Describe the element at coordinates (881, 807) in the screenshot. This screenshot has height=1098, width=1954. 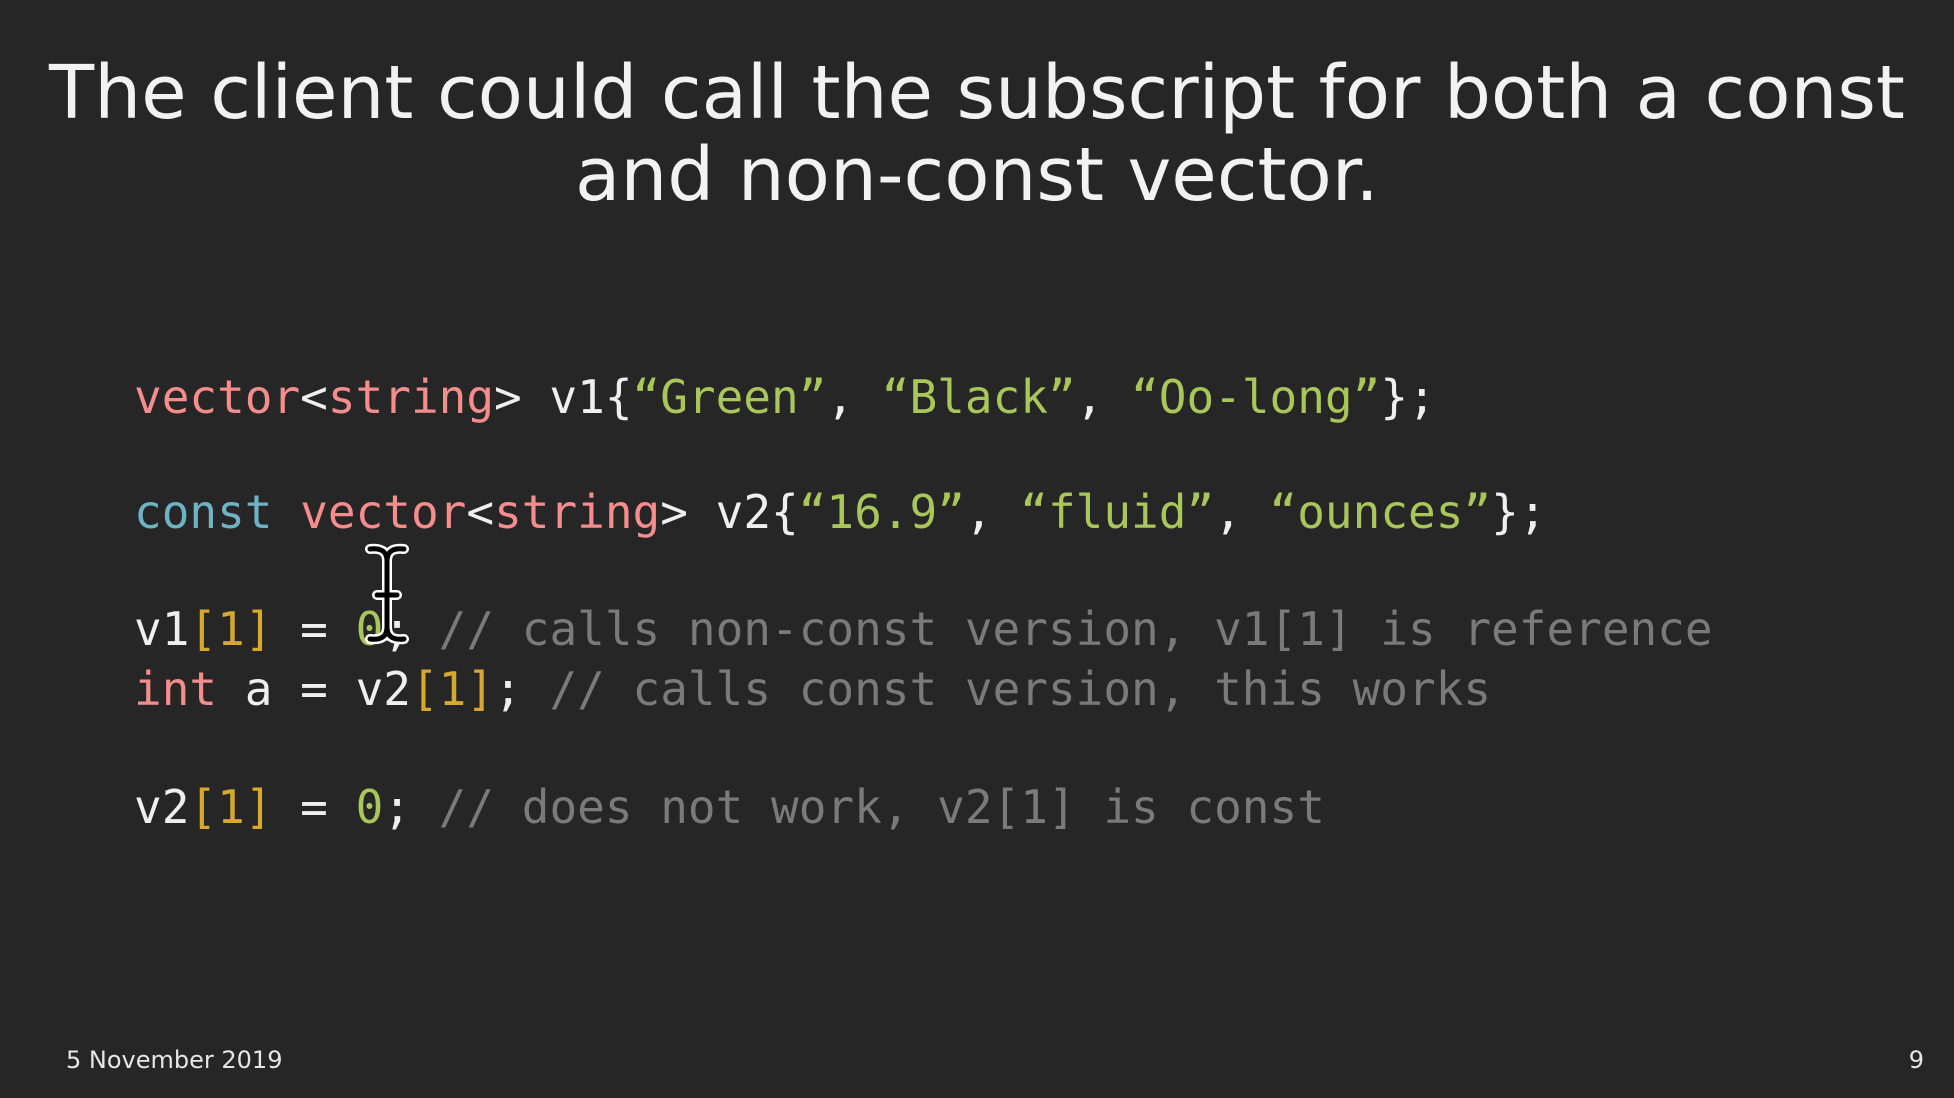
I see `code-token-comment: // does not work, v2[1] is const` at that location.